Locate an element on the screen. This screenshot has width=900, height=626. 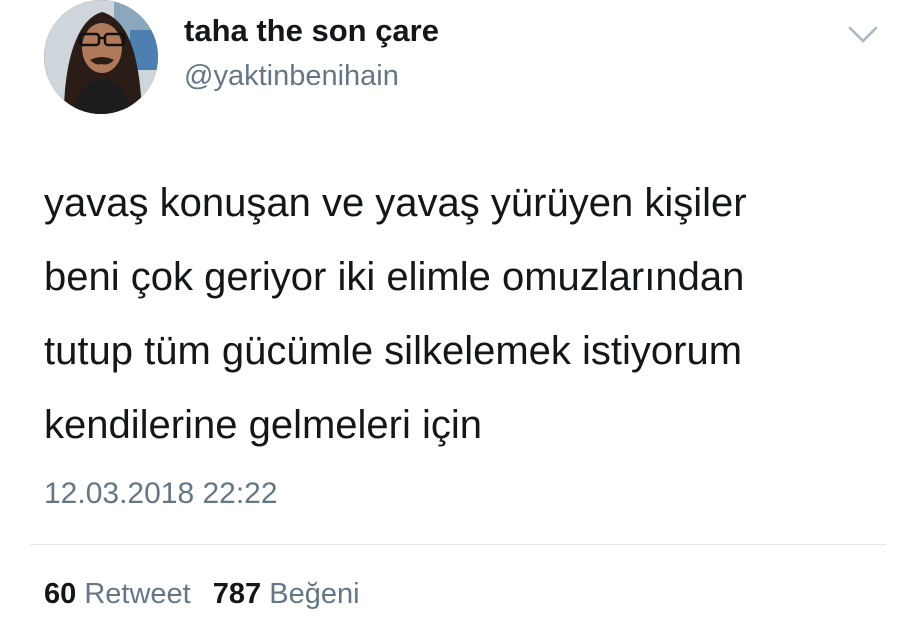
author-avatar is located at coordinates (101, 57).